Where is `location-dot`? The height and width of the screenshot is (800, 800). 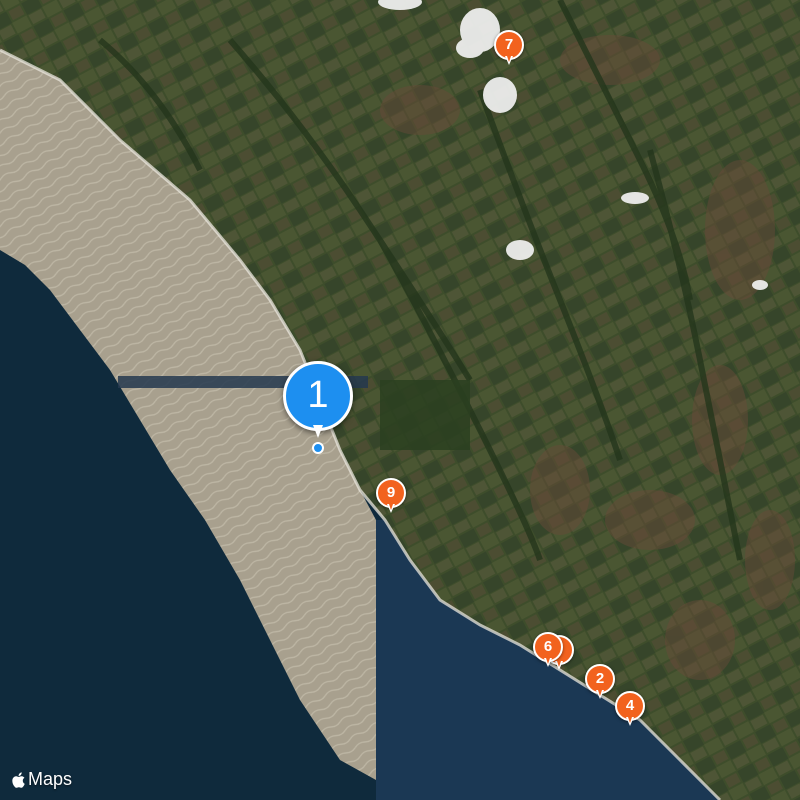
location-dot is located at coordinates (318, 448).